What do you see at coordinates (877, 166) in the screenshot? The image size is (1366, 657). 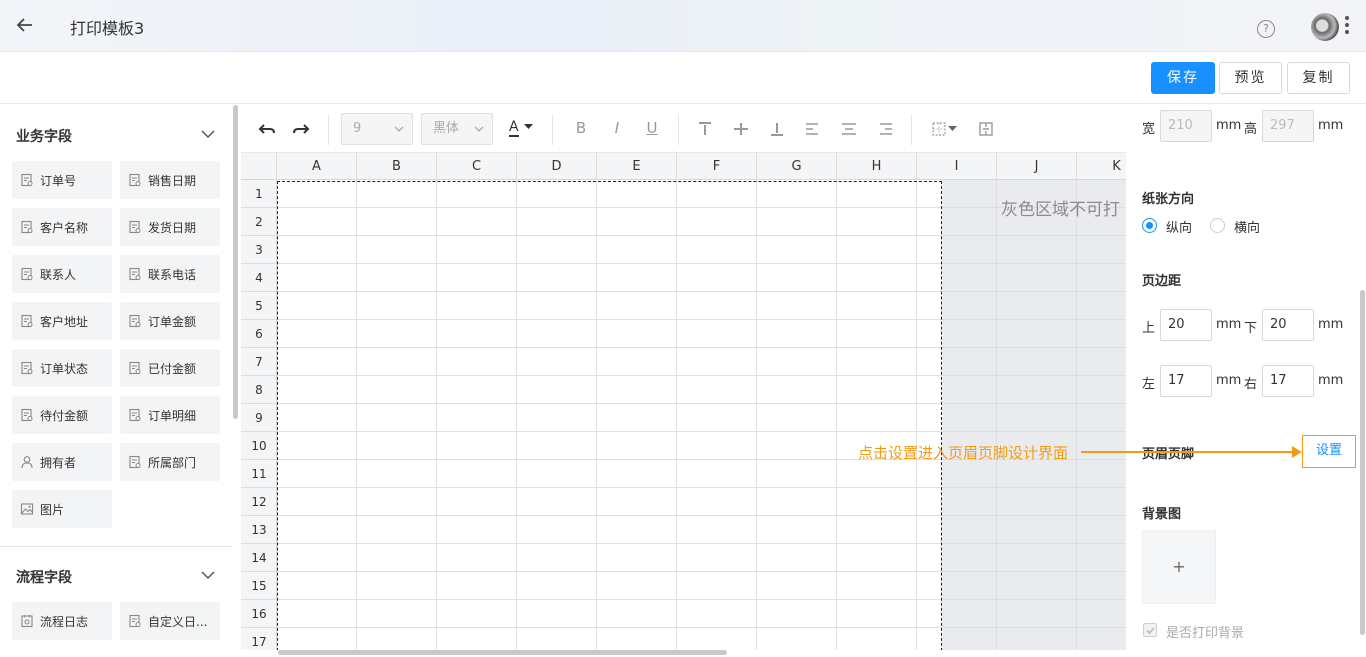 I see `column-header-cell: H` at bounding box center [877, 166].